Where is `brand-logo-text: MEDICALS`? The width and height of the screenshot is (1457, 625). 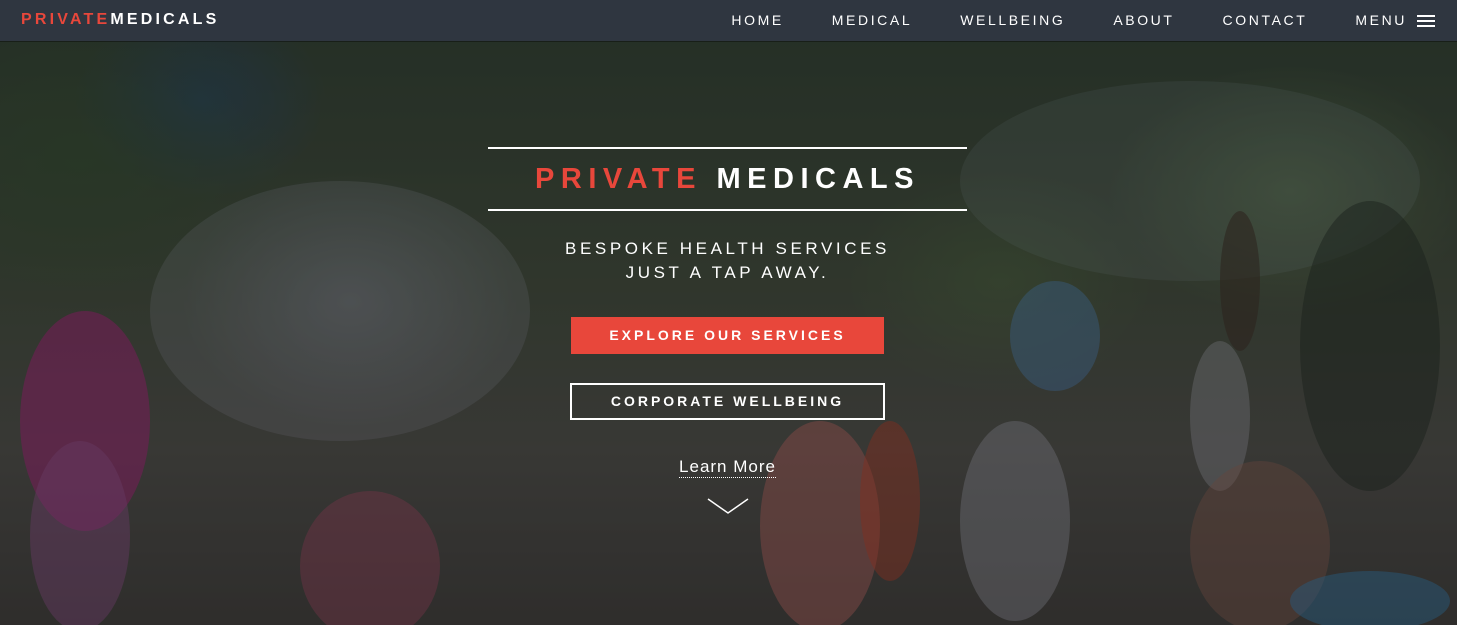 brand-logo-text: MEDICALS is located at coordinates (165, 19).